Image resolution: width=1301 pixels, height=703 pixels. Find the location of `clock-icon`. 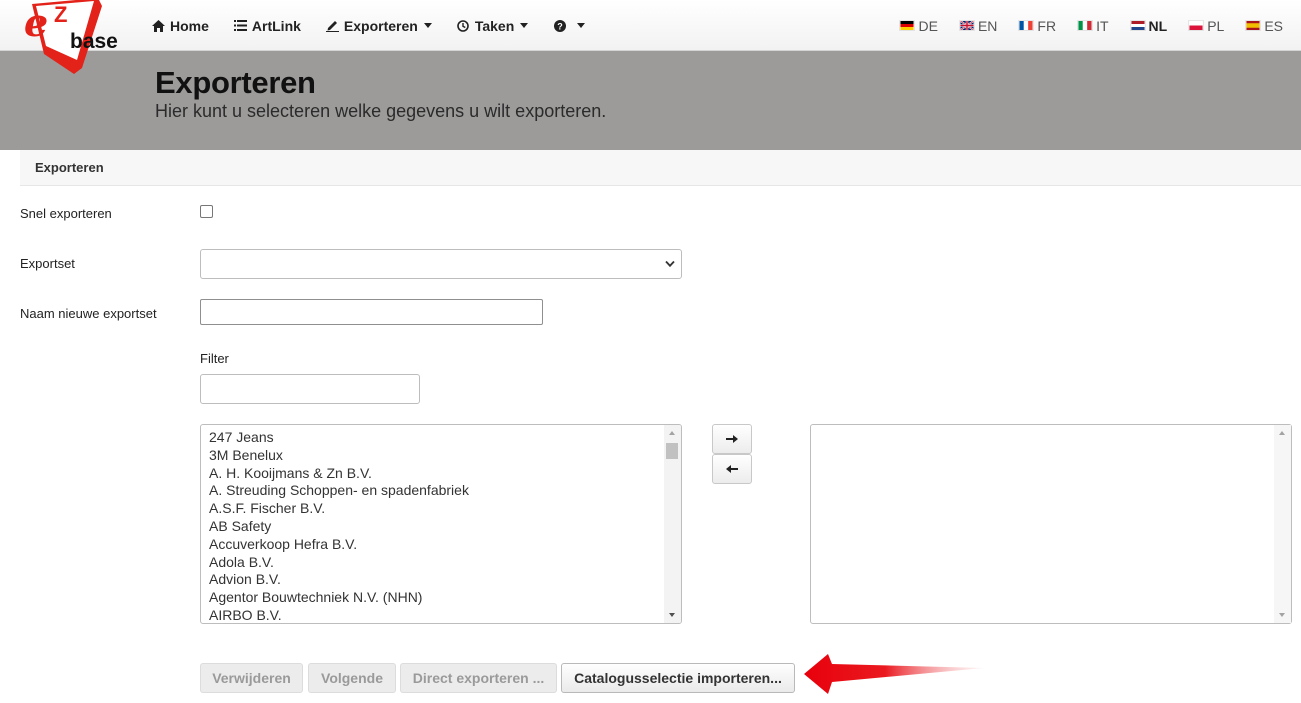

clock-icon is located at coordinates (463, 25).